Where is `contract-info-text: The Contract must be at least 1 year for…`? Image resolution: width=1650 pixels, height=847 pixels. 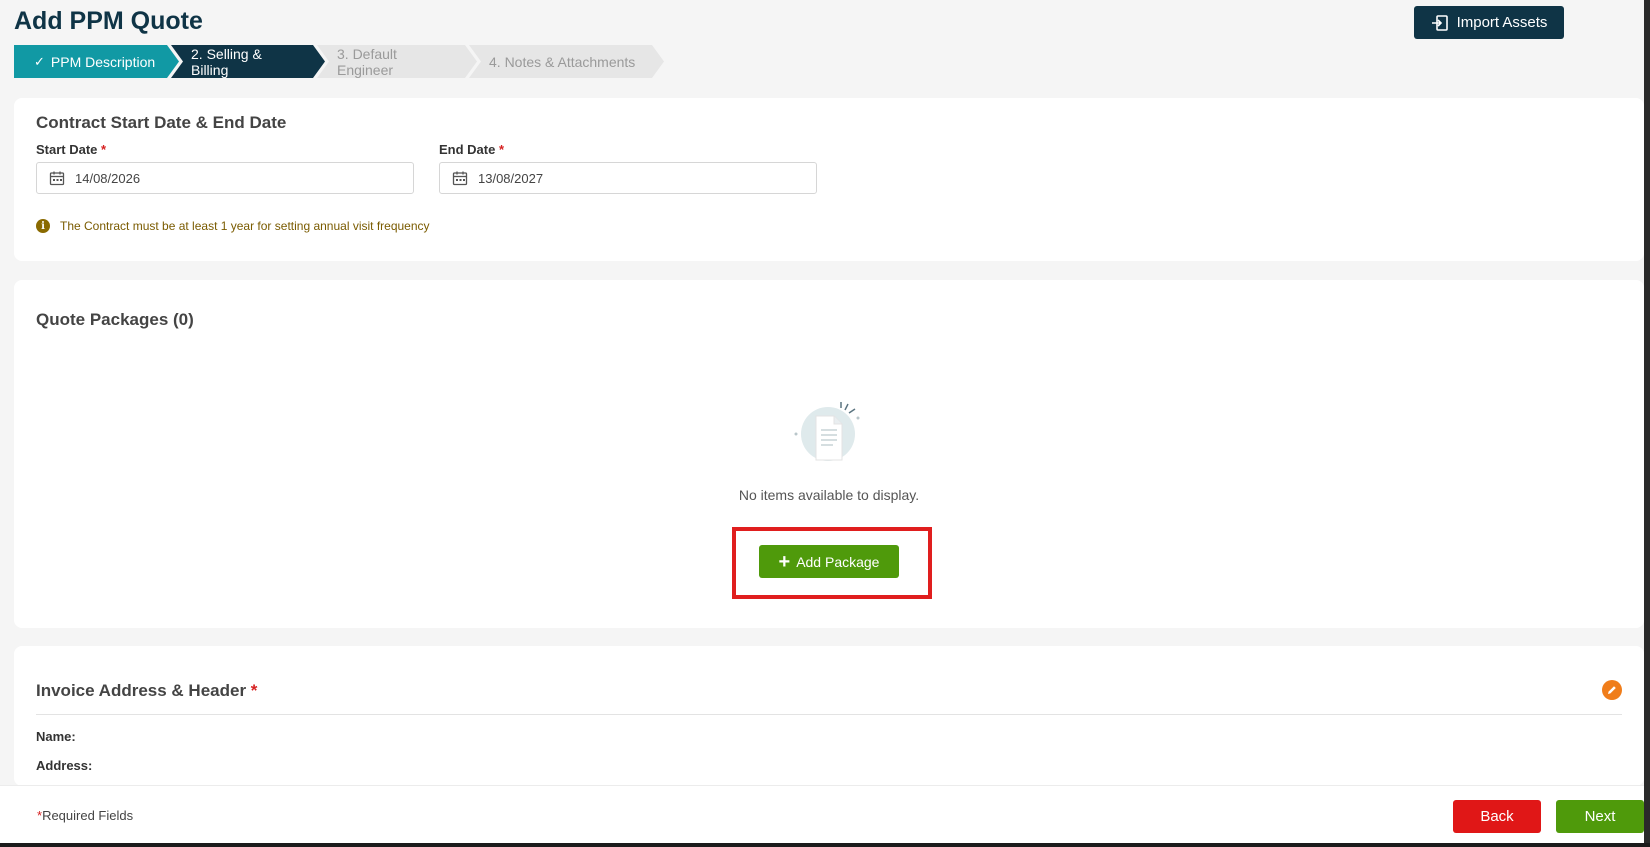 contract-info-text: The Contract must be at least 1 year for… is located at coordinates (245, 226).